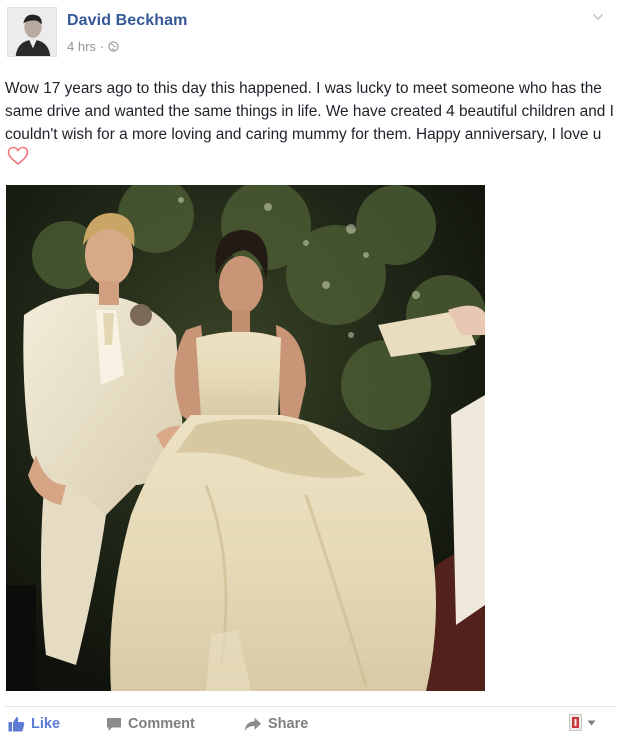 The height and width of the screenshot is (748, 620). I want to click on like-label: Like, so click(46, 724).